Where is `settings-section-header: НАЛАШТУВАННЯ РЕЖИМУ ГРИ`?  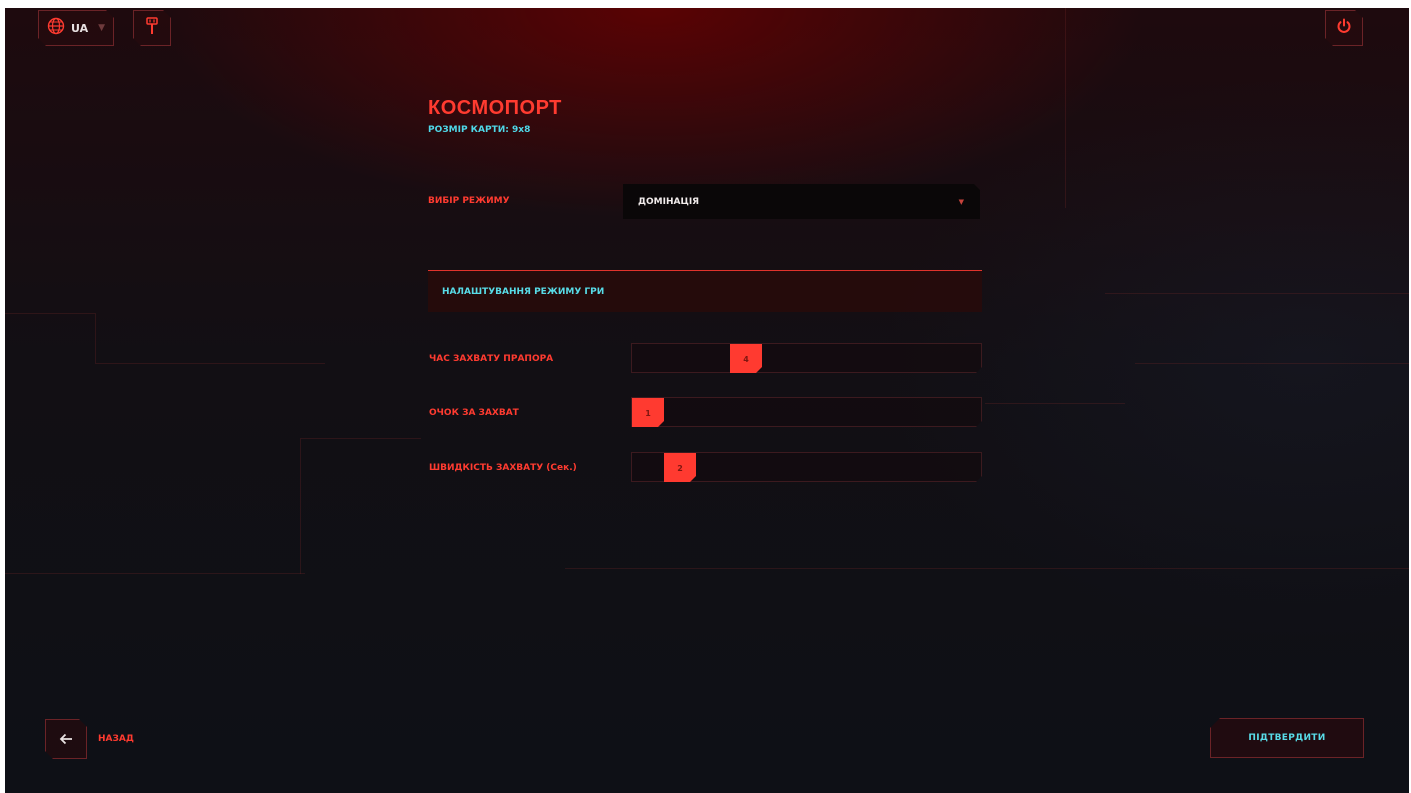
settings-section-header: НАЛАШТУВАННЯ РЕЖИМУ ГРИ is located at coordinates (705, 291).